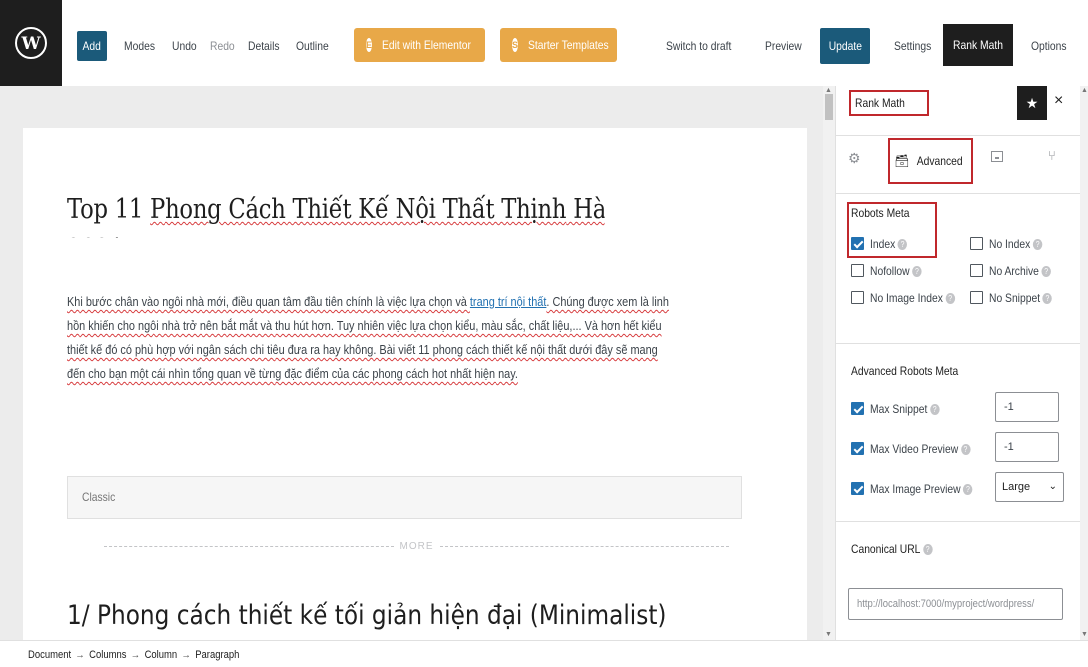 Image resolution: width=1088 pixels, height=667 pixels. Describe the element at coordinates (312, 46) in the screenshot. I see `outline-button: Outline` at that location.